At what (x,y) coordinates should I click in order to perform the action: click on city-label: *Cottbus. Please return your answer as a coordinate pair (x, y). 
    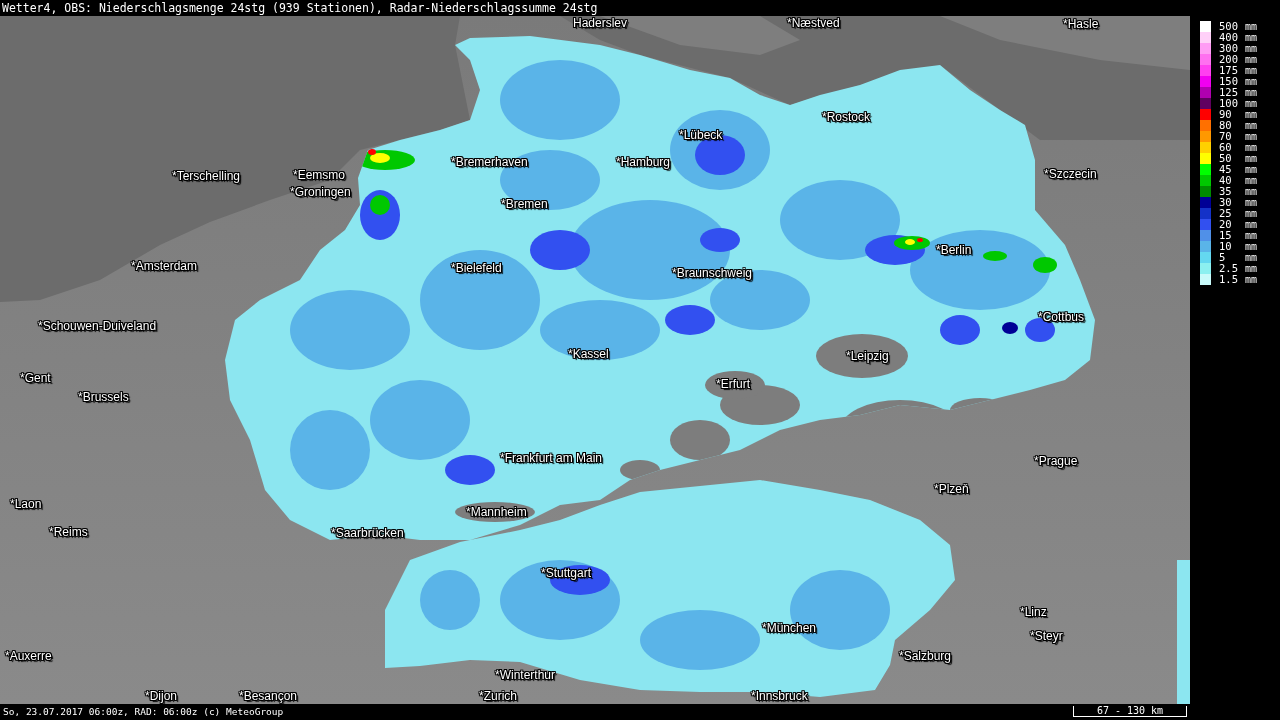
    Looking at the image, I should click on (1061, 317).